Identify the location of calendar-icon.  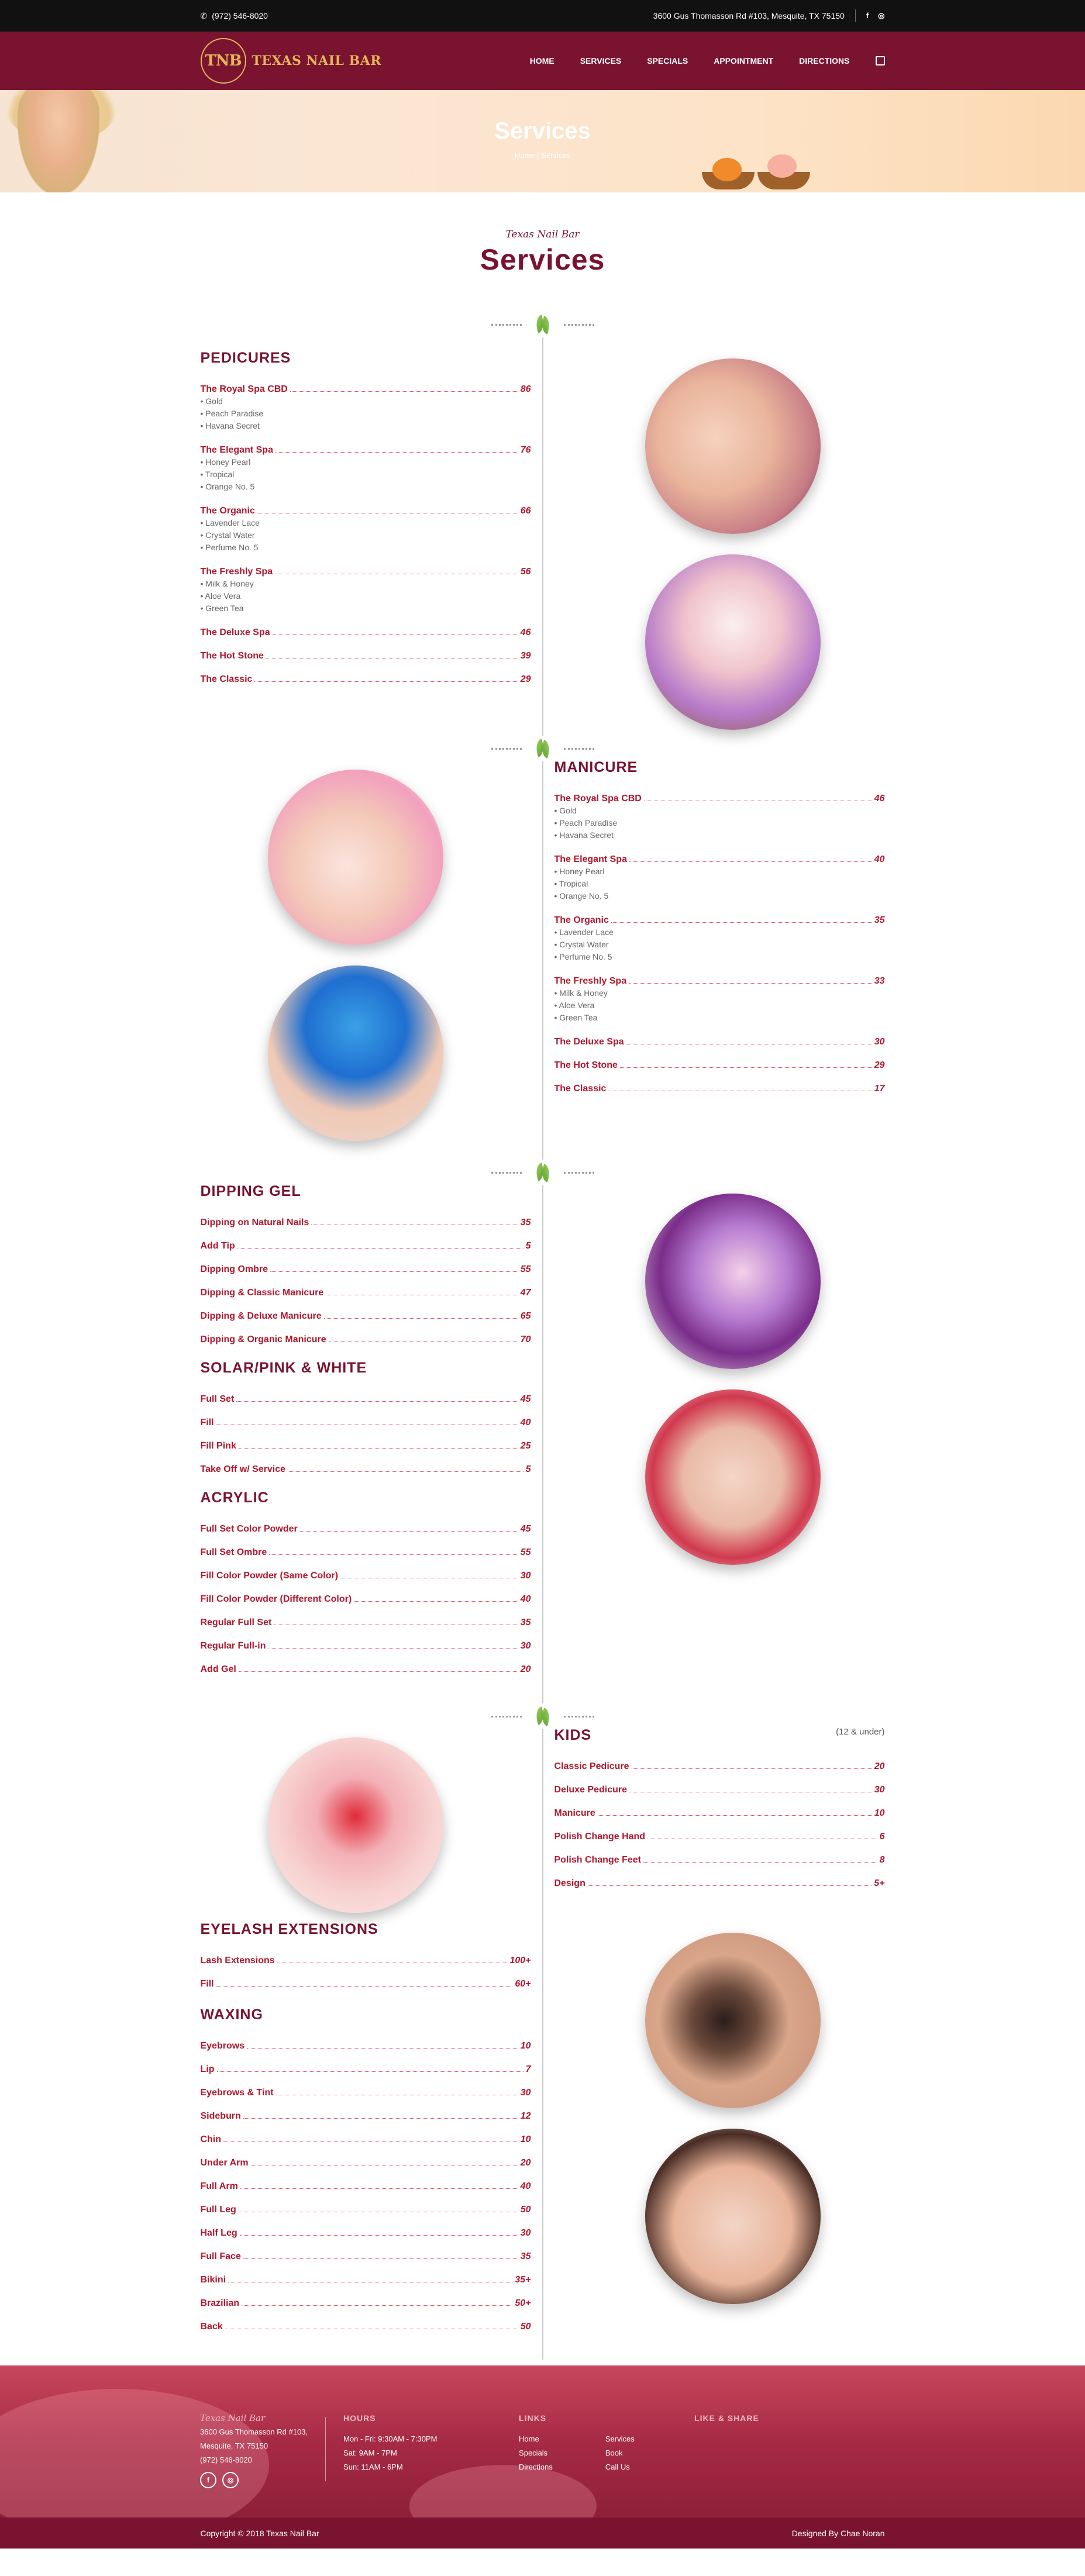
(880, 60).